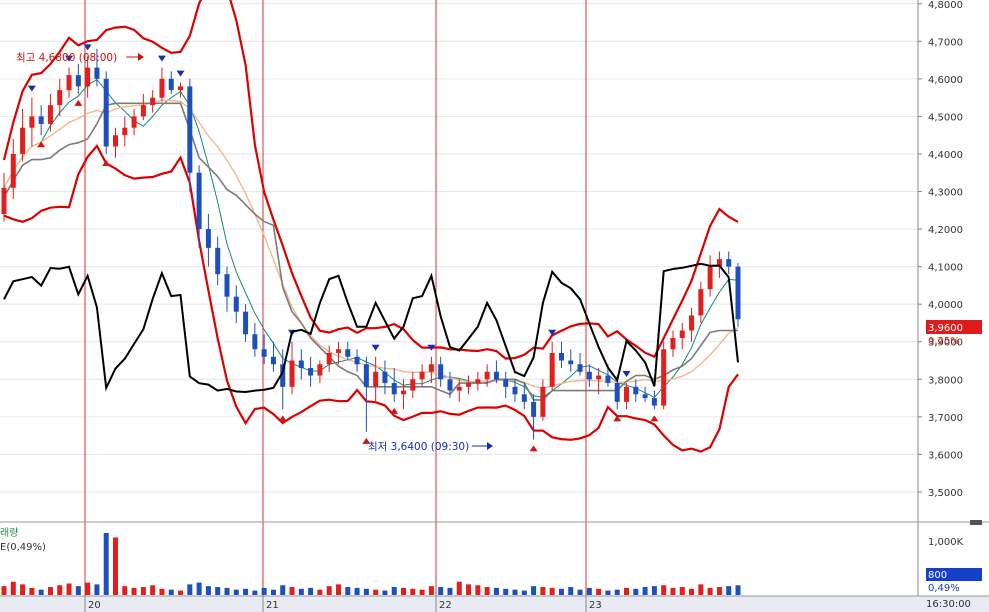 Image resolution: width=989 pixels, height=612 pixels. Describe the element at coordinates (948, 604) in the screenshot. I see `time-label: 16:30:00` at that location.